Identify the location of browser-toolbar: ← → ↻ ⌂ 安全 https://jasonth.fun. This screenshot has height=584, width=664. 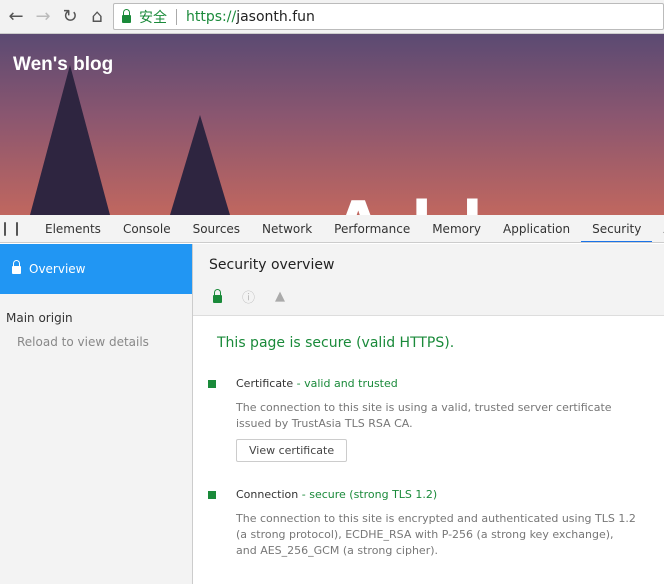
(332, 17).